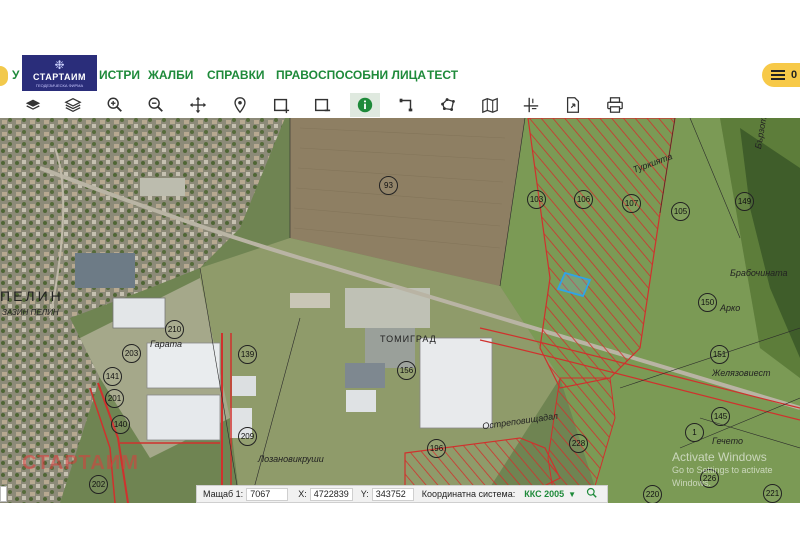  Describe the element at coordinates (720, 416) in the screenshot. I see `parcel-number: 145` at that location.